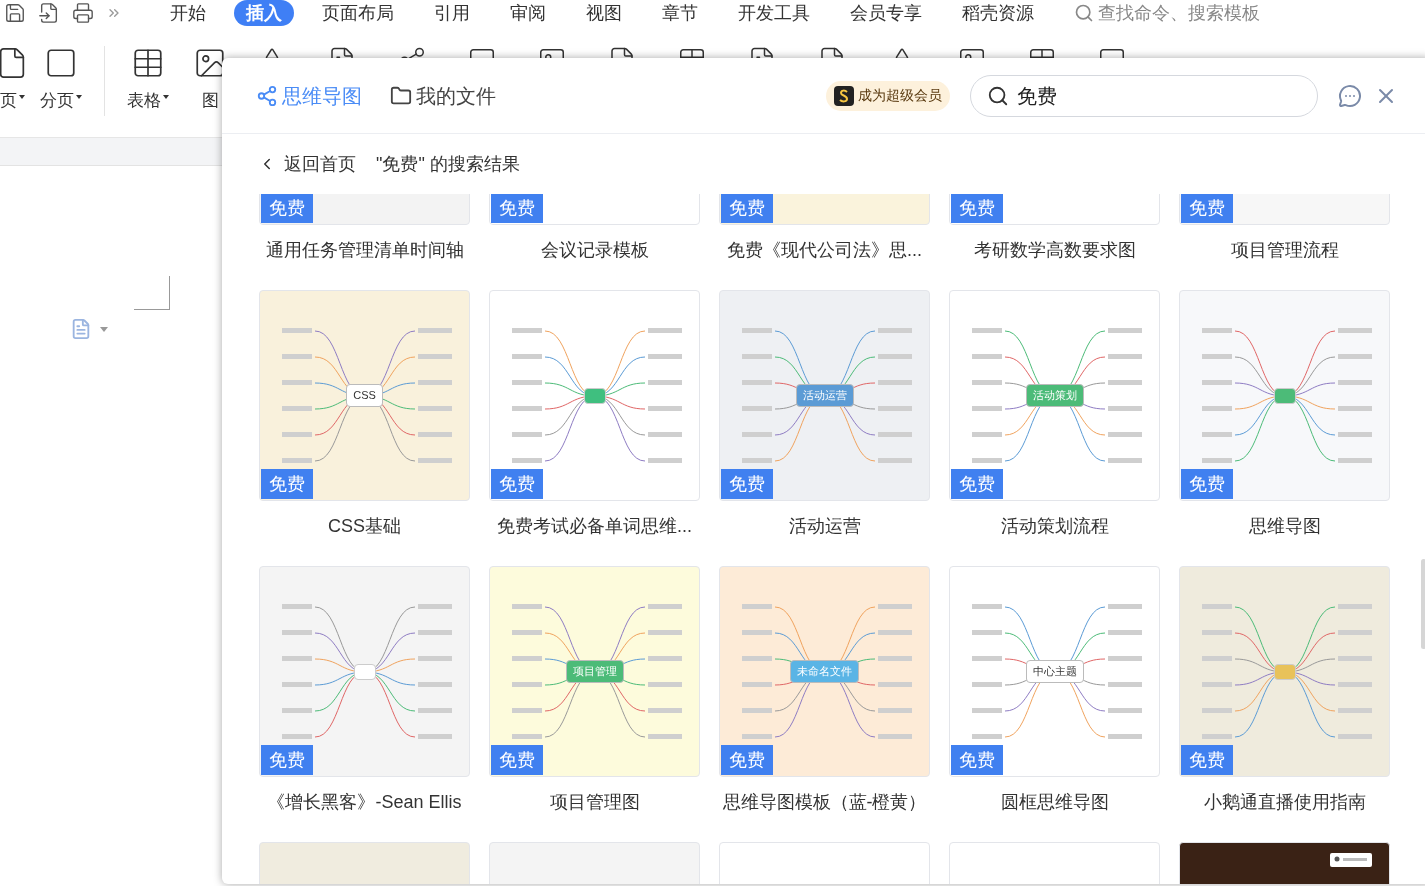  I want to click on template-thumbnail: 未命名文件 免费, so click(824, 671).